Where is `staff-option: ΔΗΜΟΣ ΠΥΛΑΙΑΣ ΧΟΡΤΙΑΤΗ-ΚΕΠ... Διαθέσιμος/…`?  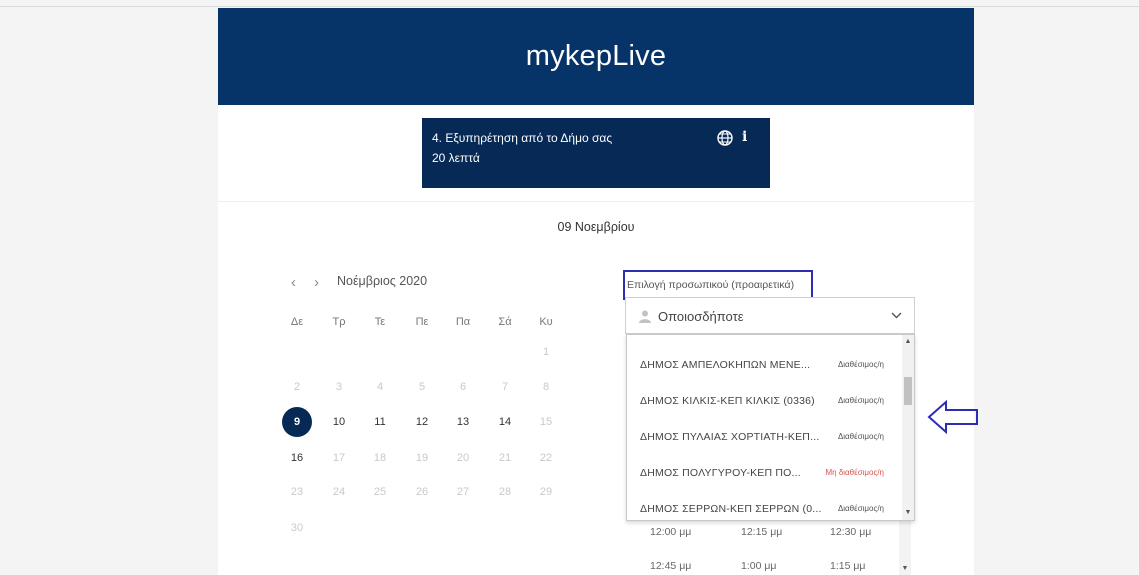
staff-option: ΔΗΜΟΣ ΠΥΛΑΙΑΣ ΧΟΡΤΙΑΤΗ-ΚΕΠ... Διαθέσιμος/… is located at coordinates (764, 437).